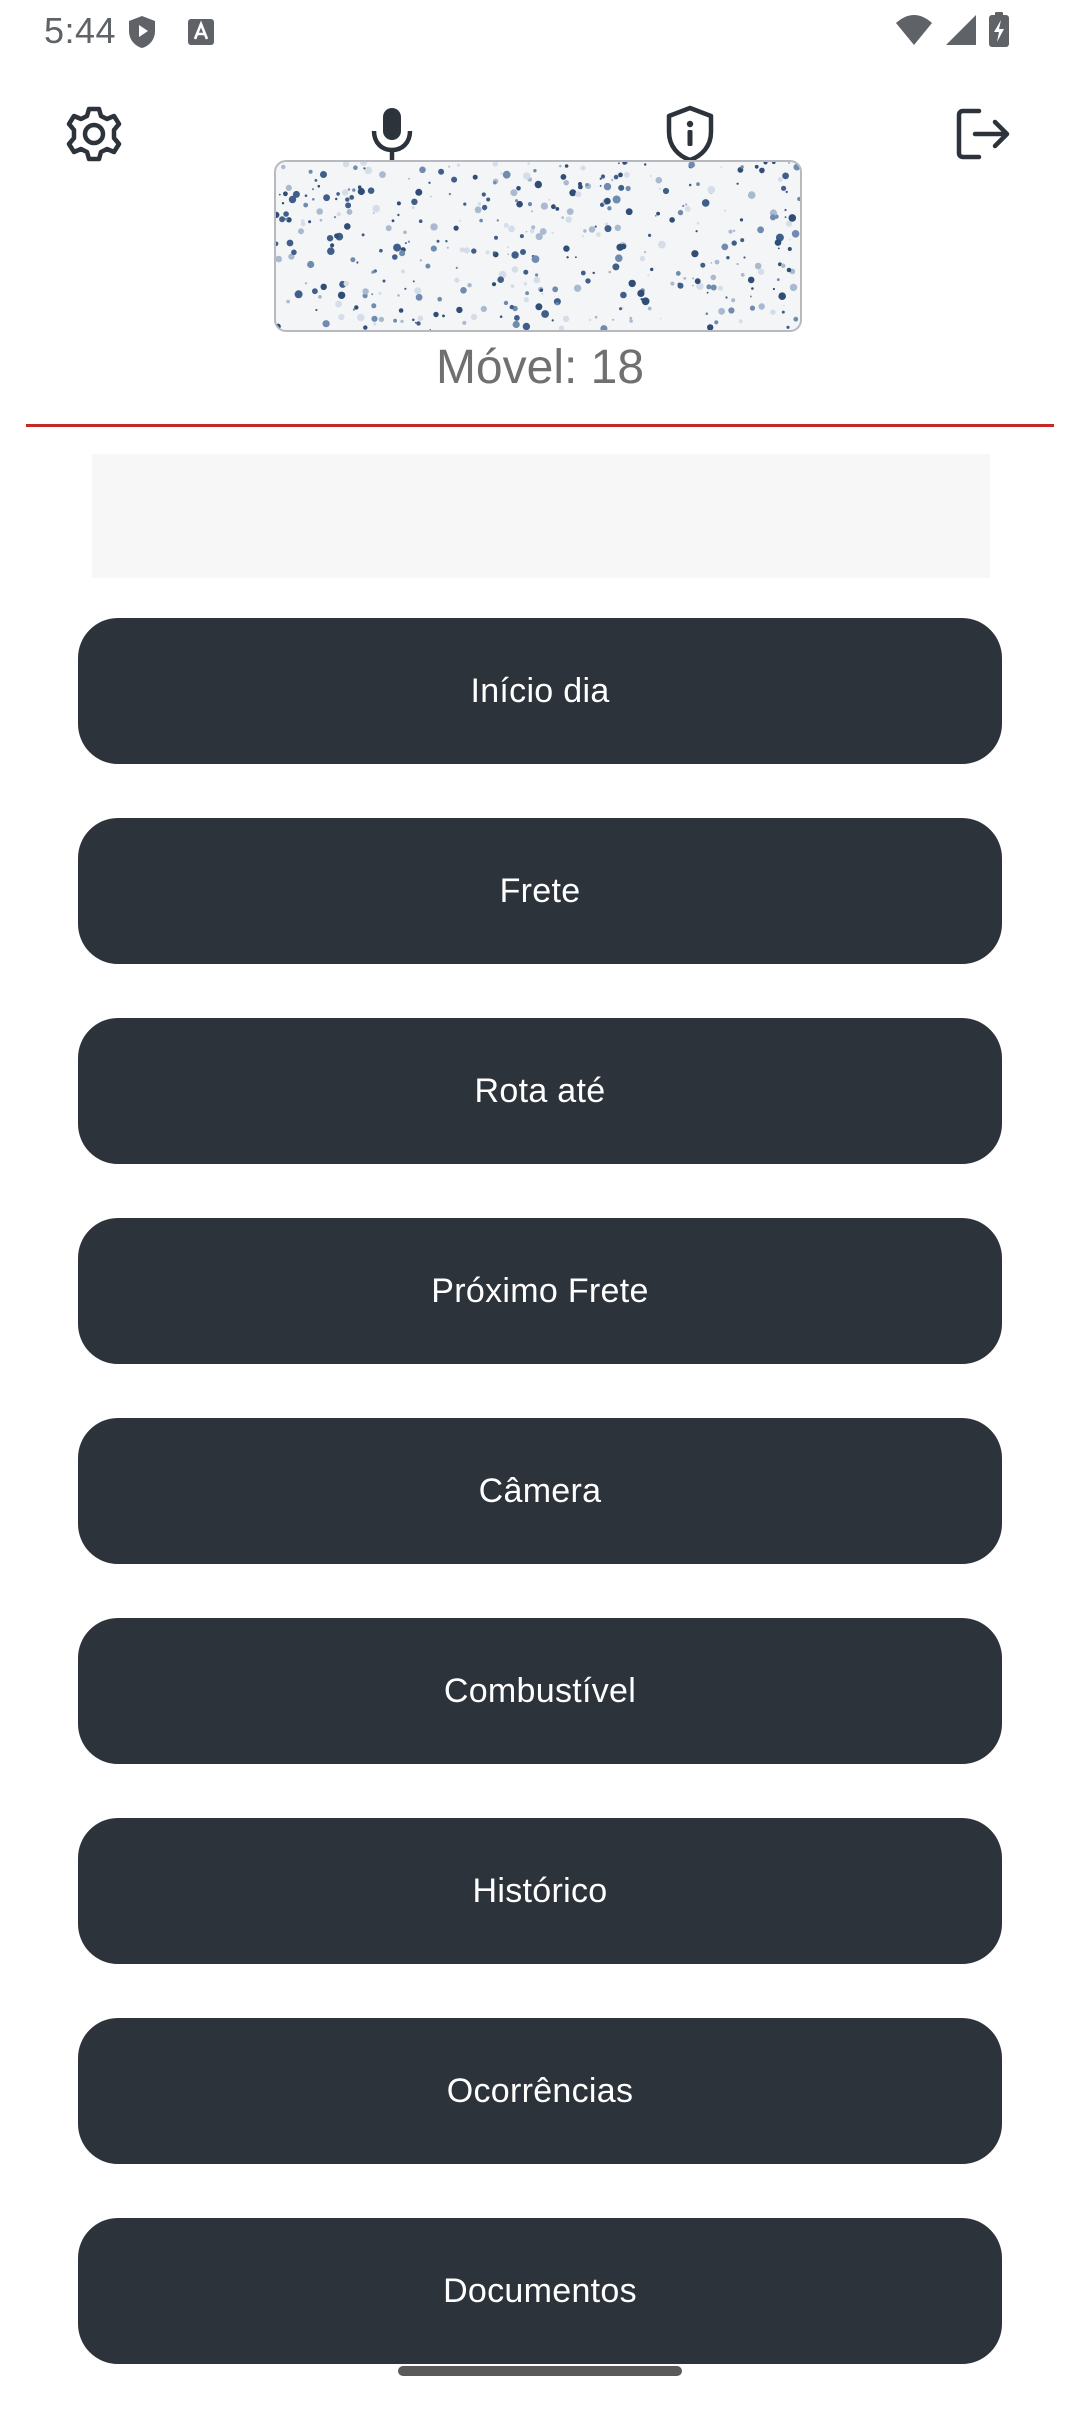  I want to click on battery-charging-icon, so click(999, 32).